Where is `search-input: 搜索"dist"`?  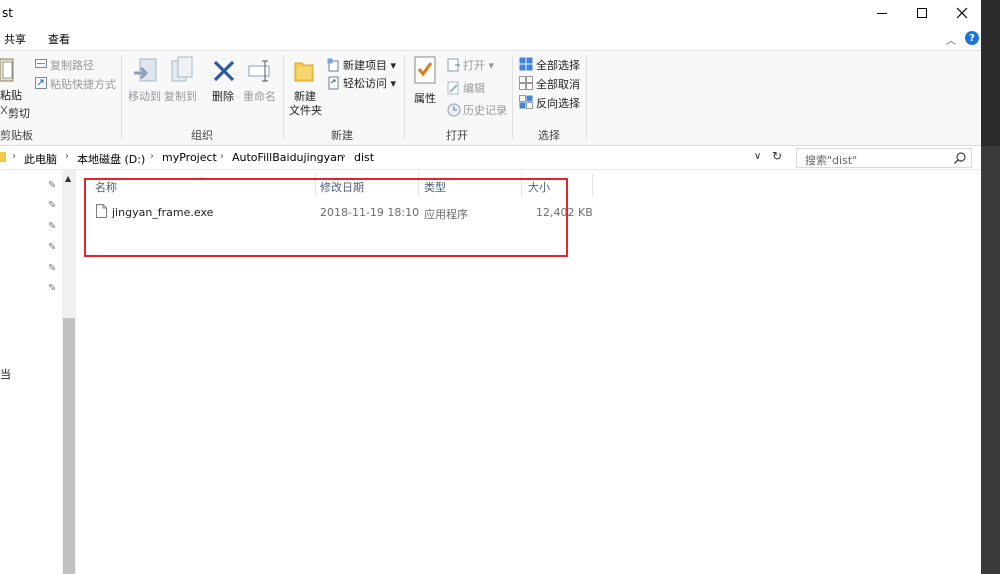
search-input: 搜索"dist" is located at coordinates (884, 158).